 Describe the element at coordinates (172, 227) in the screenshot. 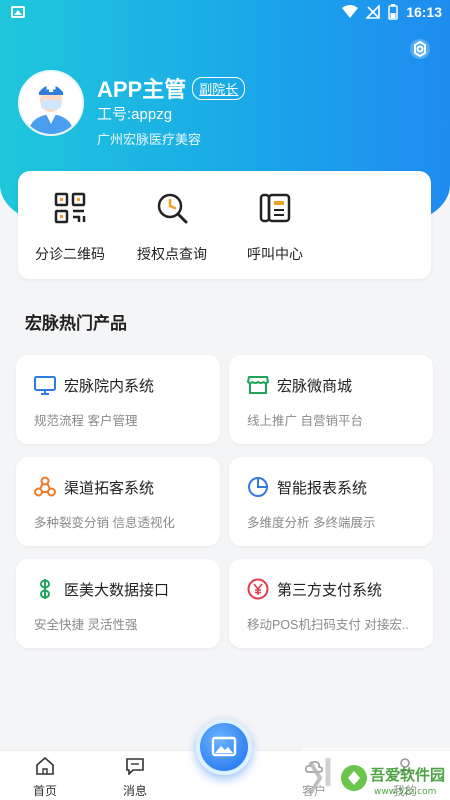

I see `quick-action-auth-query: 授权点查询` at that location.